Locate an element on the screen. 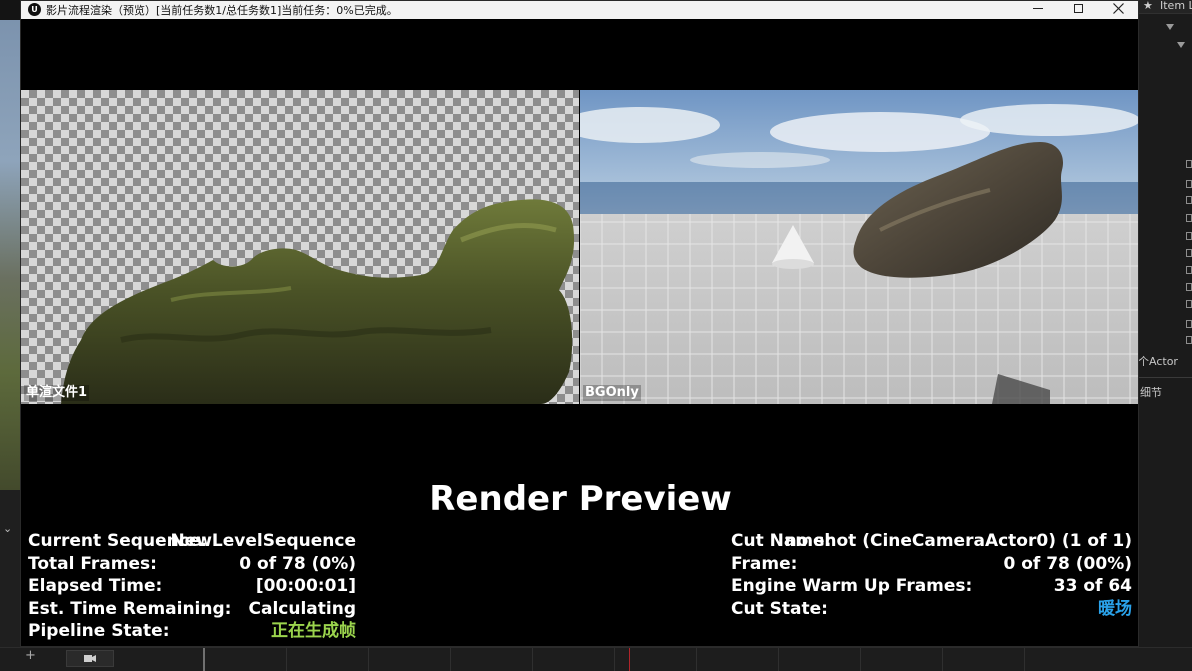 The height and width of the screenshot is (671, 1192). outliner-panel is located at coordinates (1165, 335).